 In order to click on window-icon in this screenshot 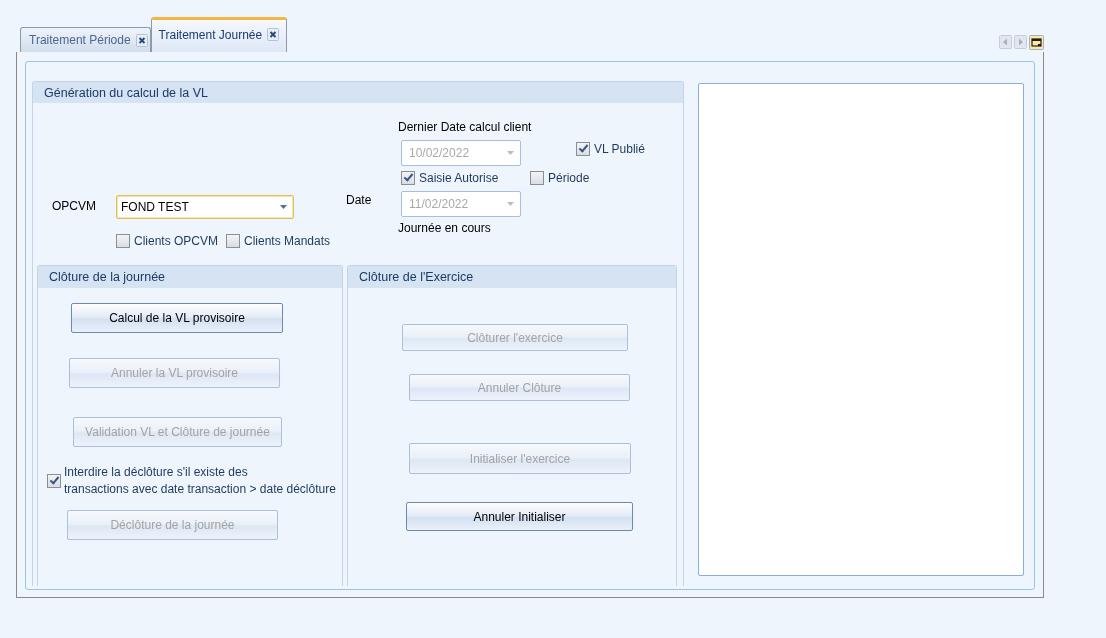, I will do `click(1036, 42)`.